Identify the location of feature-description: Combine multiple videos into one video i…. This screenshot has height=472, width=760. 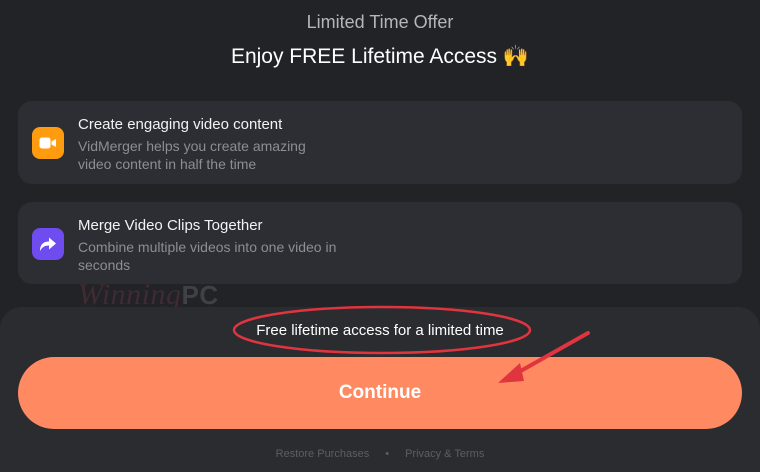
(207, 256).